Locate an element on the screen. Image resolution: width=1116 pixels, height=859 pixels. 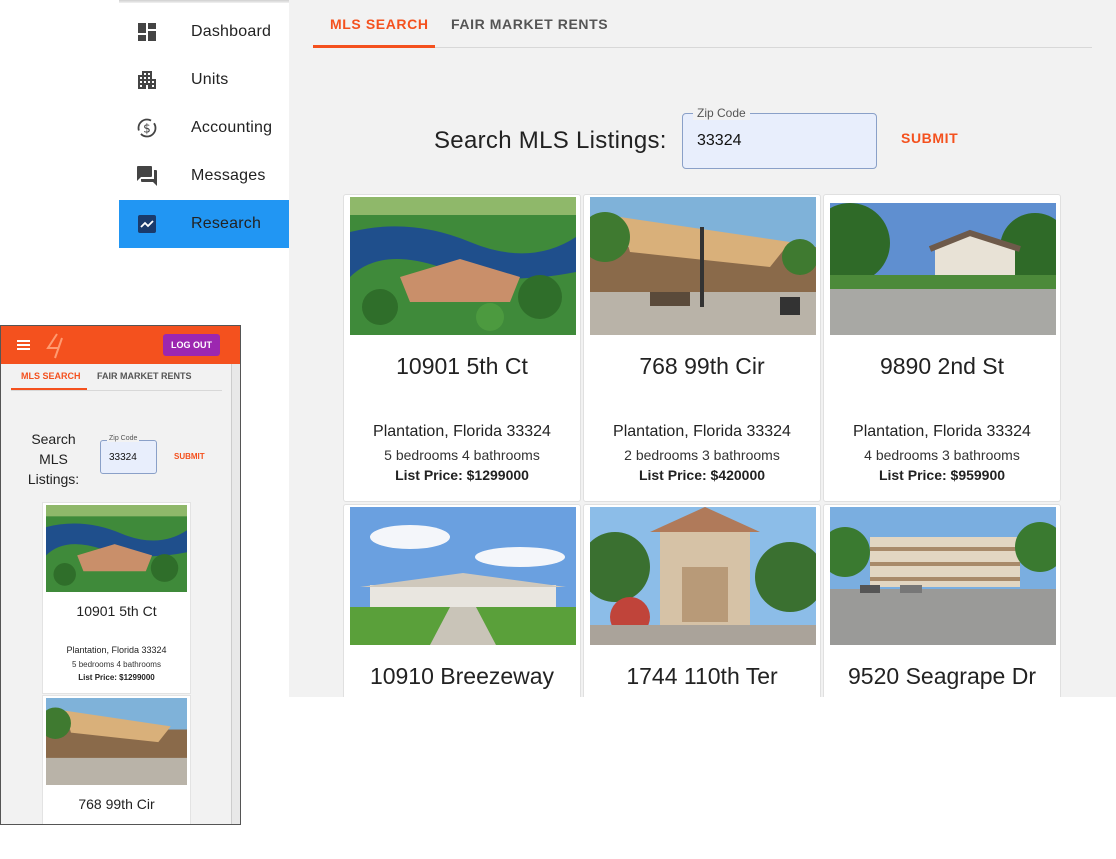
listing-price: List Price: $420000 is located at coordinates (702, 475).